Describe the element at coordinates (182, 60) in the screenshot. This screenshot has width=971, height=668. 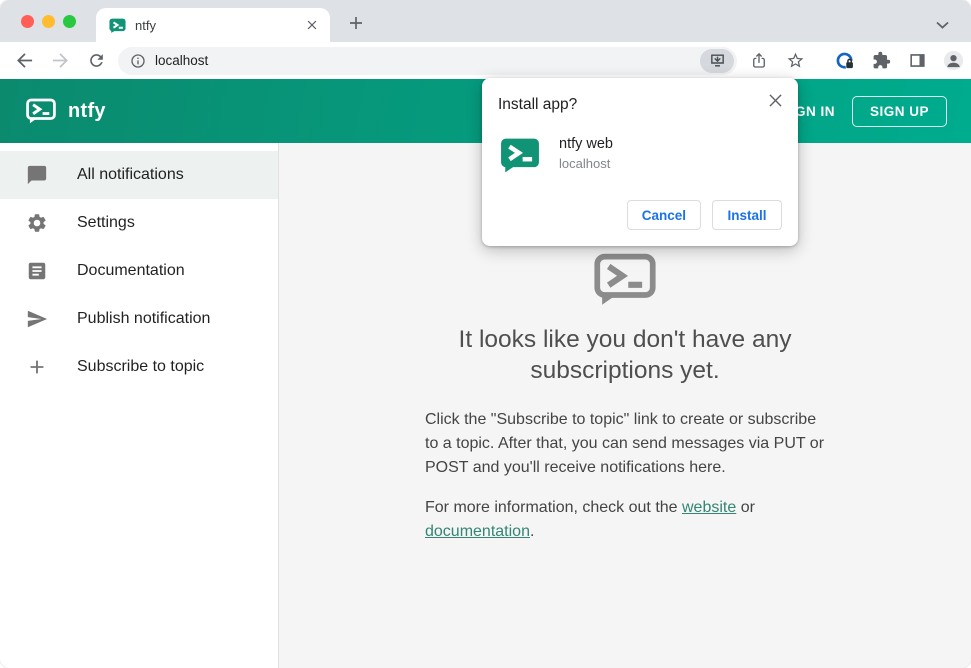
I see `url-text: localhost` at that location.